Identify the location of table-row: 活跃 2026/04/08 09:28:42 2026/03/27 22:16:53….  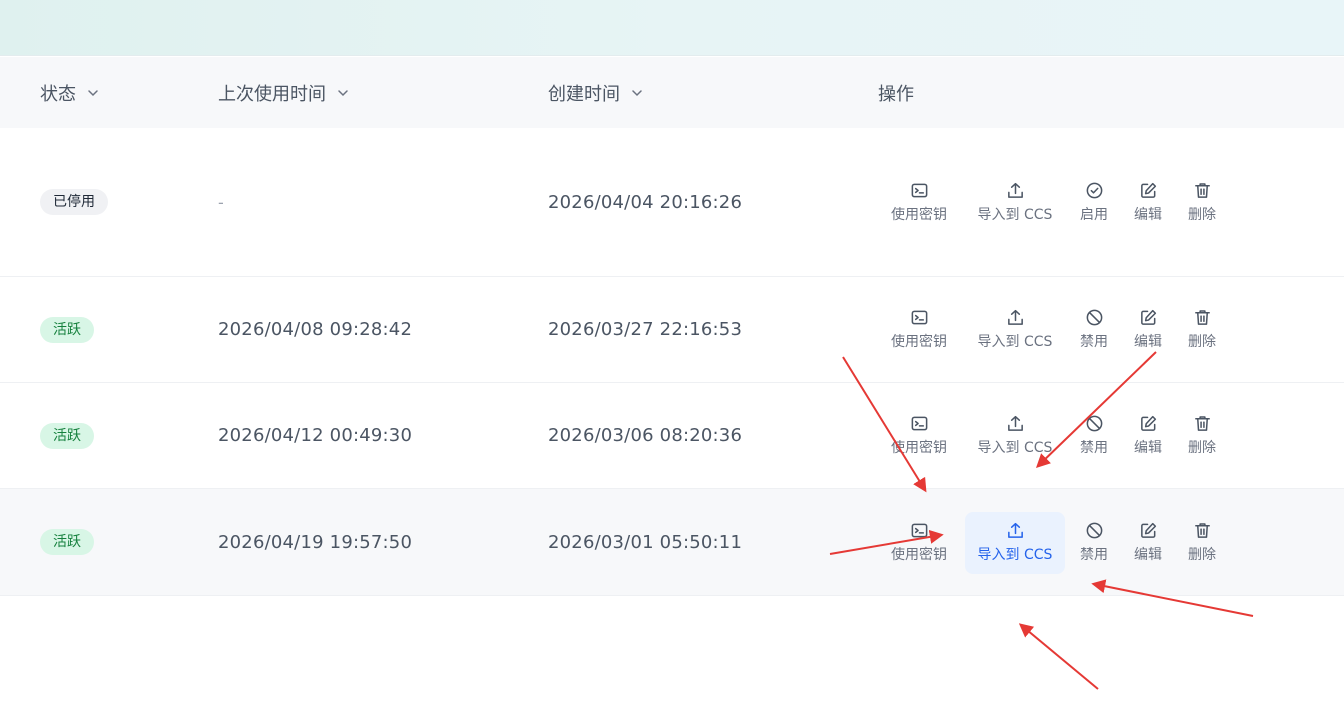
(672, 330).